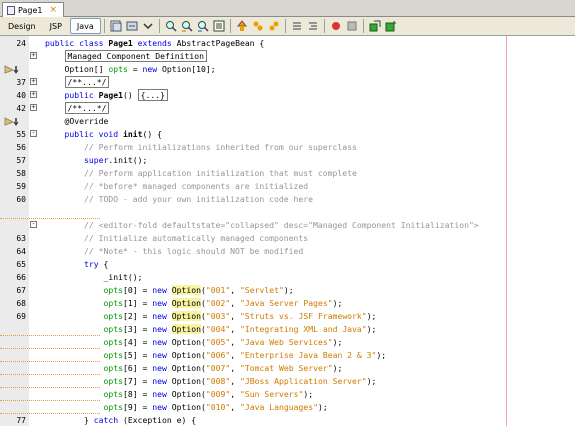 The image size is (575, 427). Describe the element at coordinates (297, 26) in the screenshot. I see `uncomment-icon` at that location.